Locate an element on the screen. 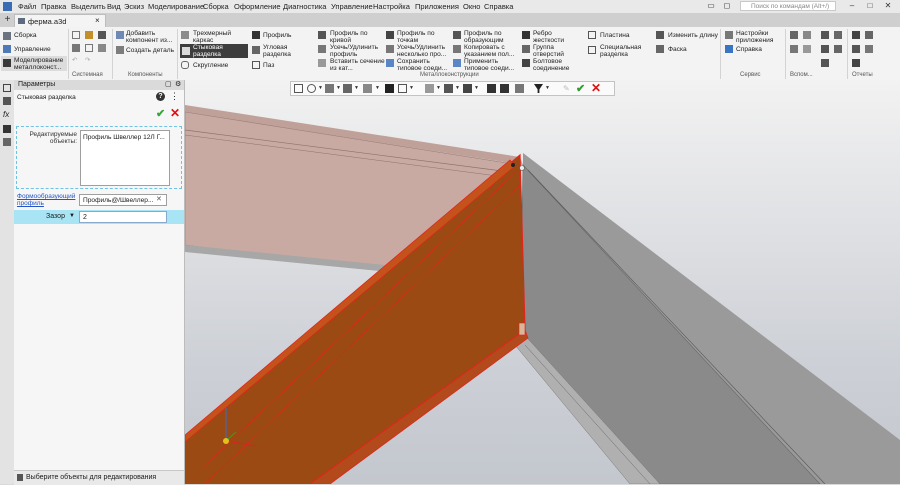  menu-management: Управление is located at coordinates (352, 6).